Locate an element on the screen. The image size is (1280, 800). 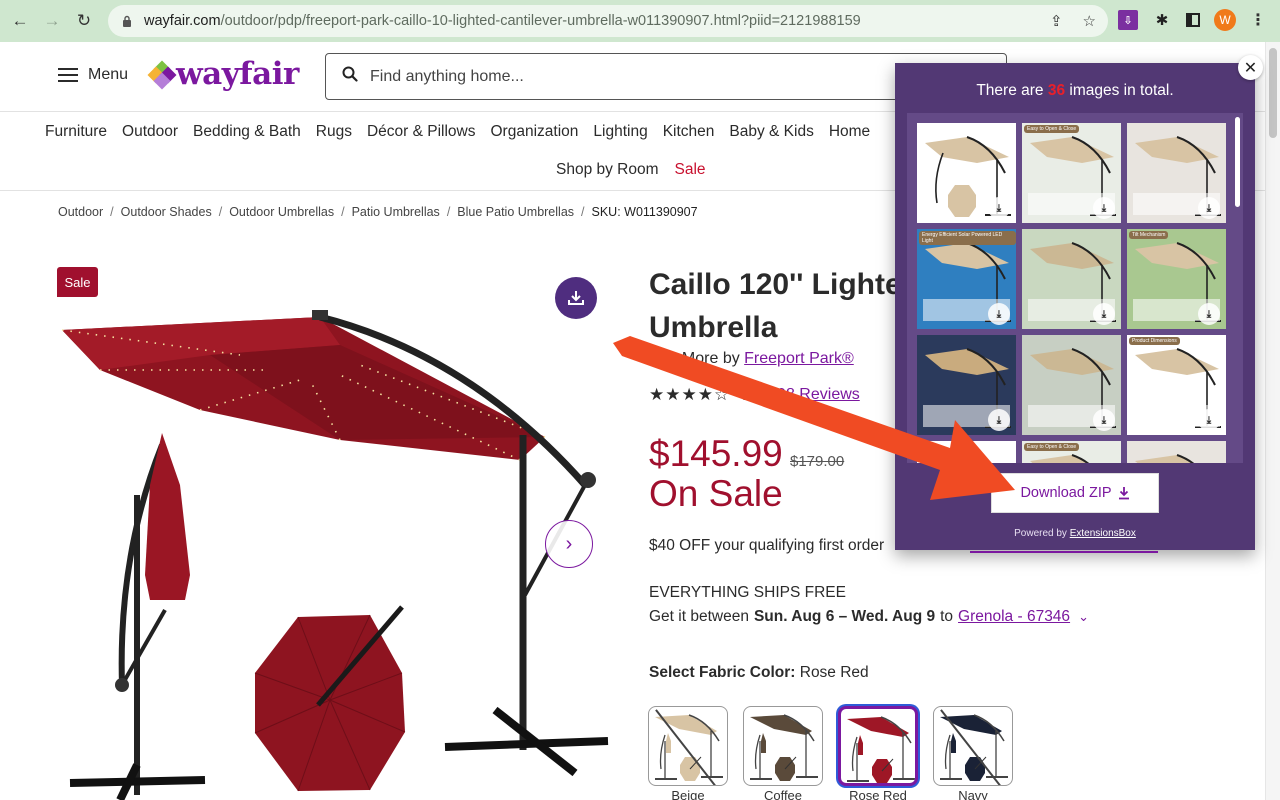
swatch-label: Navy is located at coordinates (973, 794).